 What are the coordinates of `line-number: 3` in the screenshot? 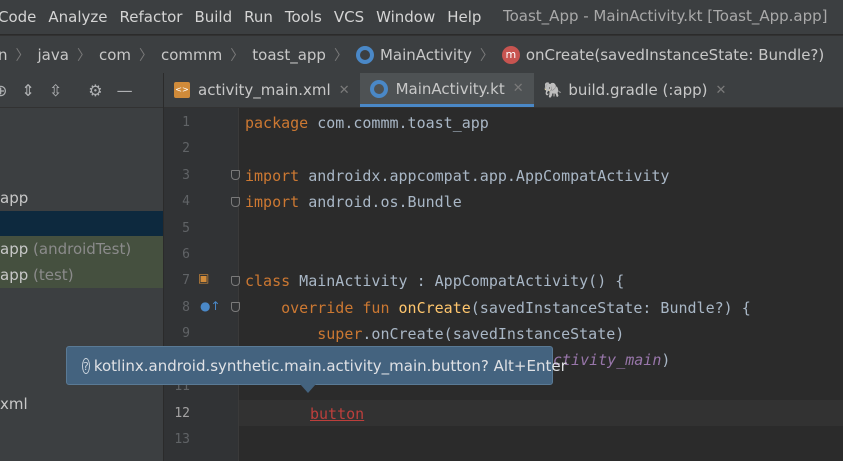 It's located at (186, 175).